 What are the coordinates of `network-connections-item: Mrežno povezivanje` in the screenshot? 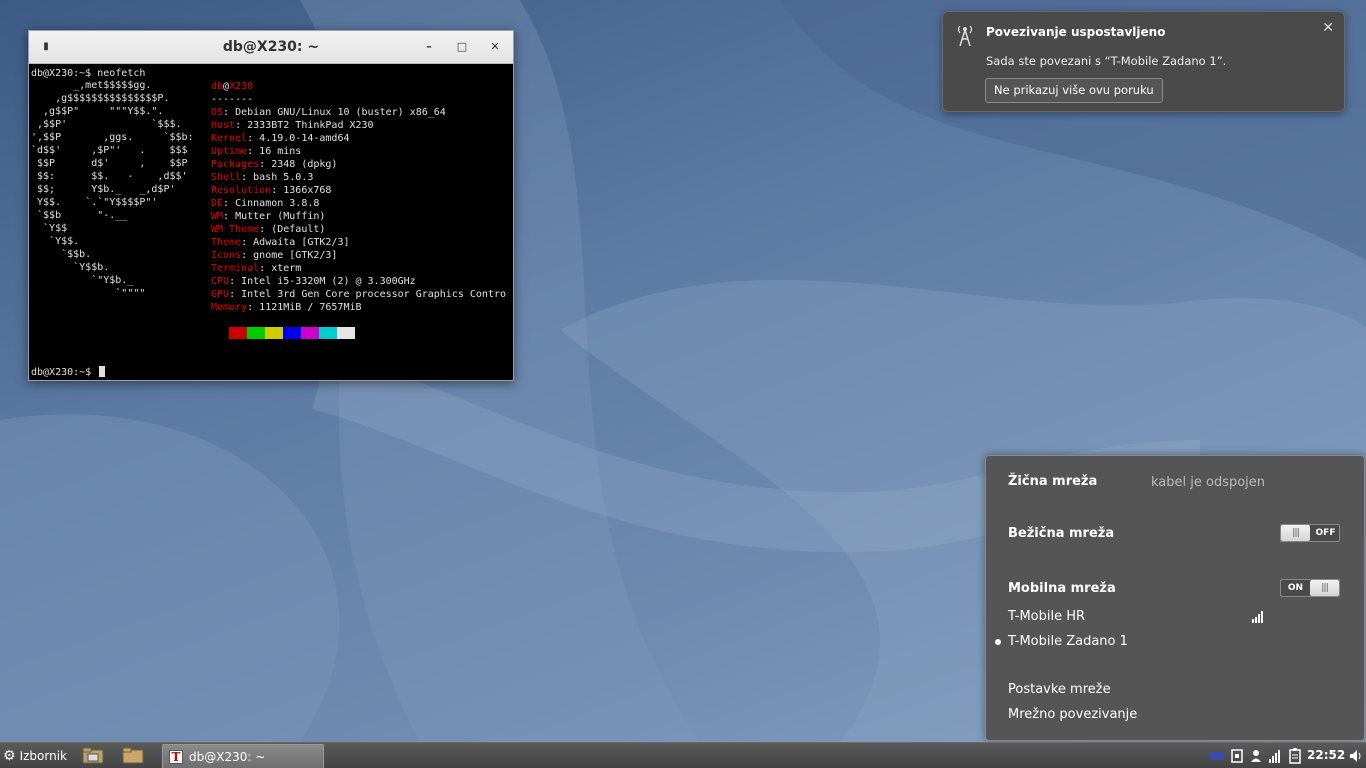 It's located at (1072, 714).